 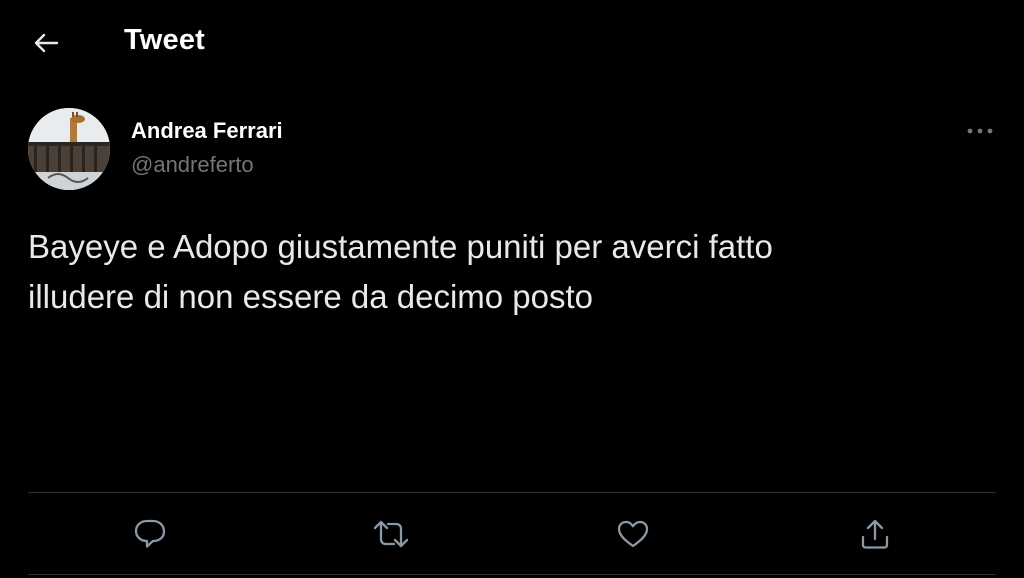 I want to click on reply-button, so click(x=150, y=534).